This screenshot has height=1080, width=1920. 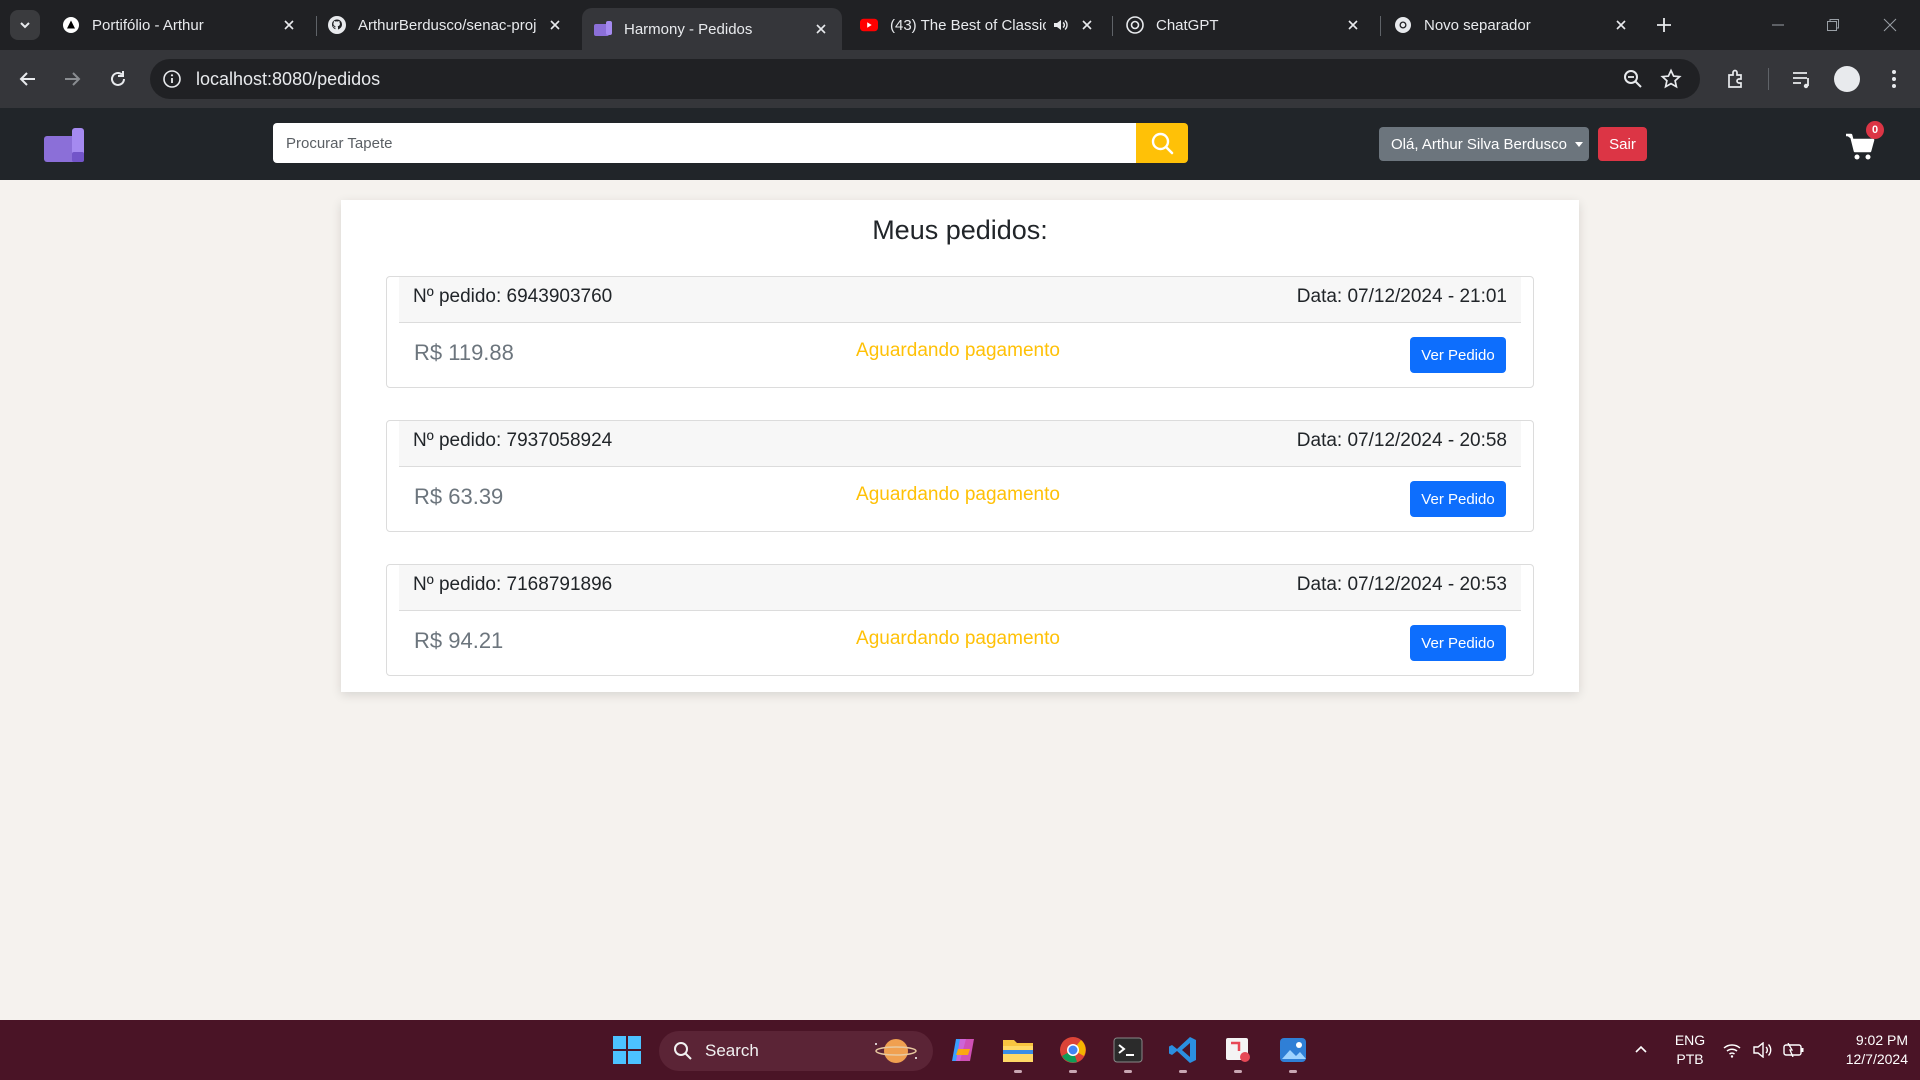 What do you see at coordinates (1778, 25) in the screenshot?
I see `minimize-button` at bounding box center [1778, 25].